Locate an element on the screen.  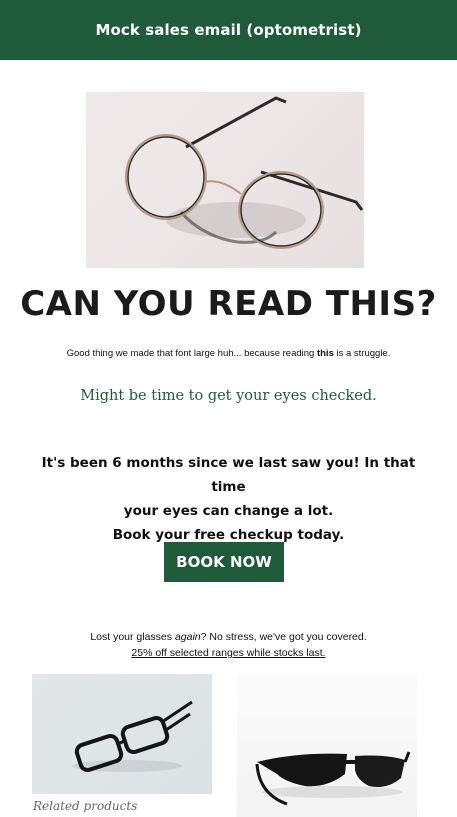
promo-post: ? No stress, we've got you covered. is located at coordinates (283, 637).